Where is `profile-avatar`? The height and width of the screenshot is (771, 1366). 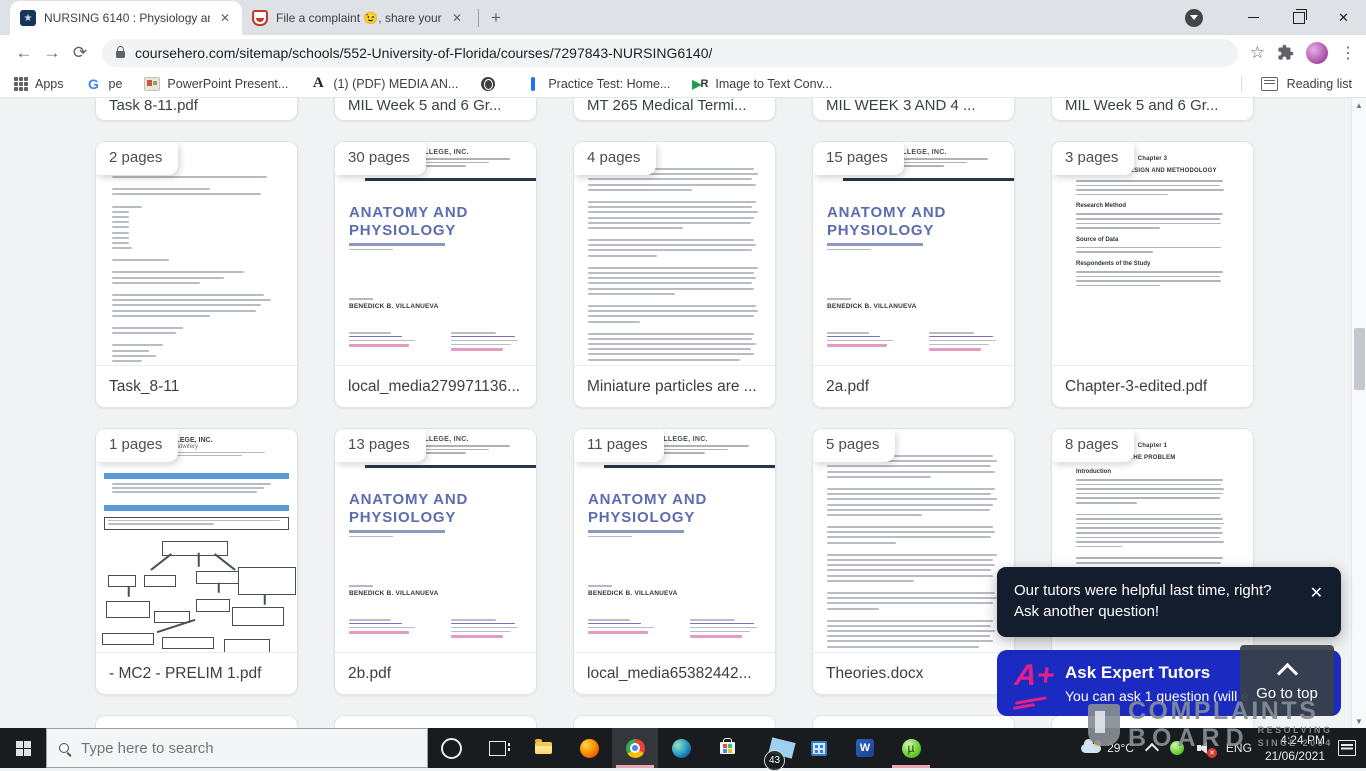 profile-avatar is located at coordinates (1317, 52).